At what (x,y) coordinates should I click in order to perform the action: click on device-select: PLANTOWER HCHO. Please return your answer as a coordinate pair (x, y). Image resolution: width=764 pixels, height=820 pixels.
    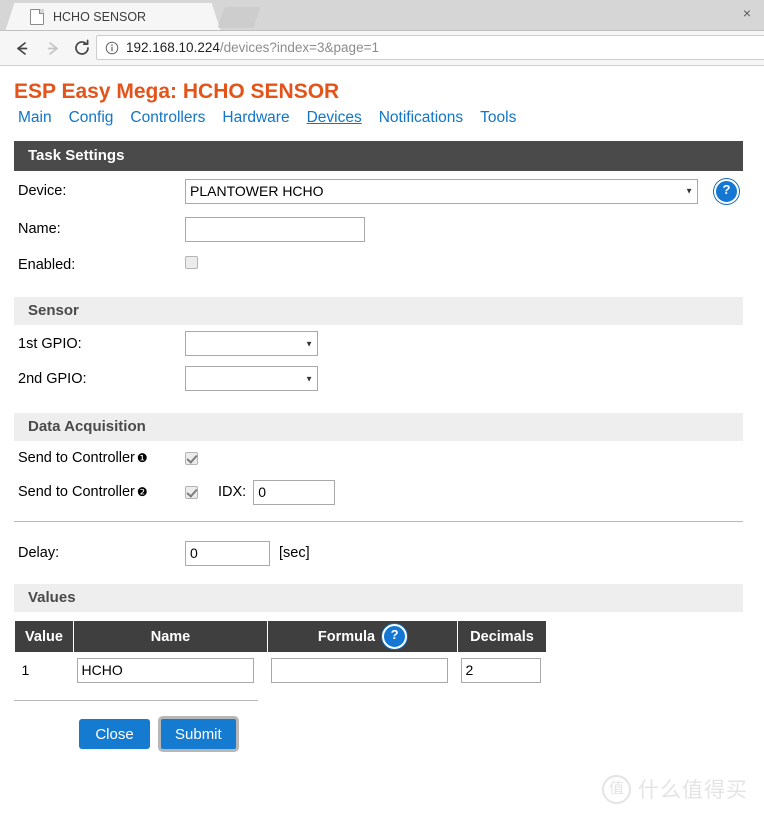
    Looking at the image, I should click on (441, 191).